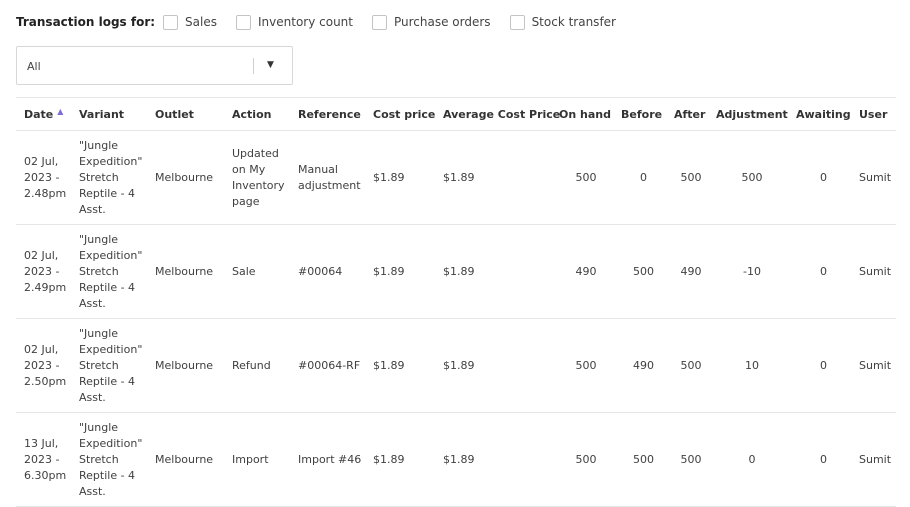  What do you see at coordinates (45, 287) in the screenshot?
I see `cell-line: 2.49pm` at bounding box center [45, 287].